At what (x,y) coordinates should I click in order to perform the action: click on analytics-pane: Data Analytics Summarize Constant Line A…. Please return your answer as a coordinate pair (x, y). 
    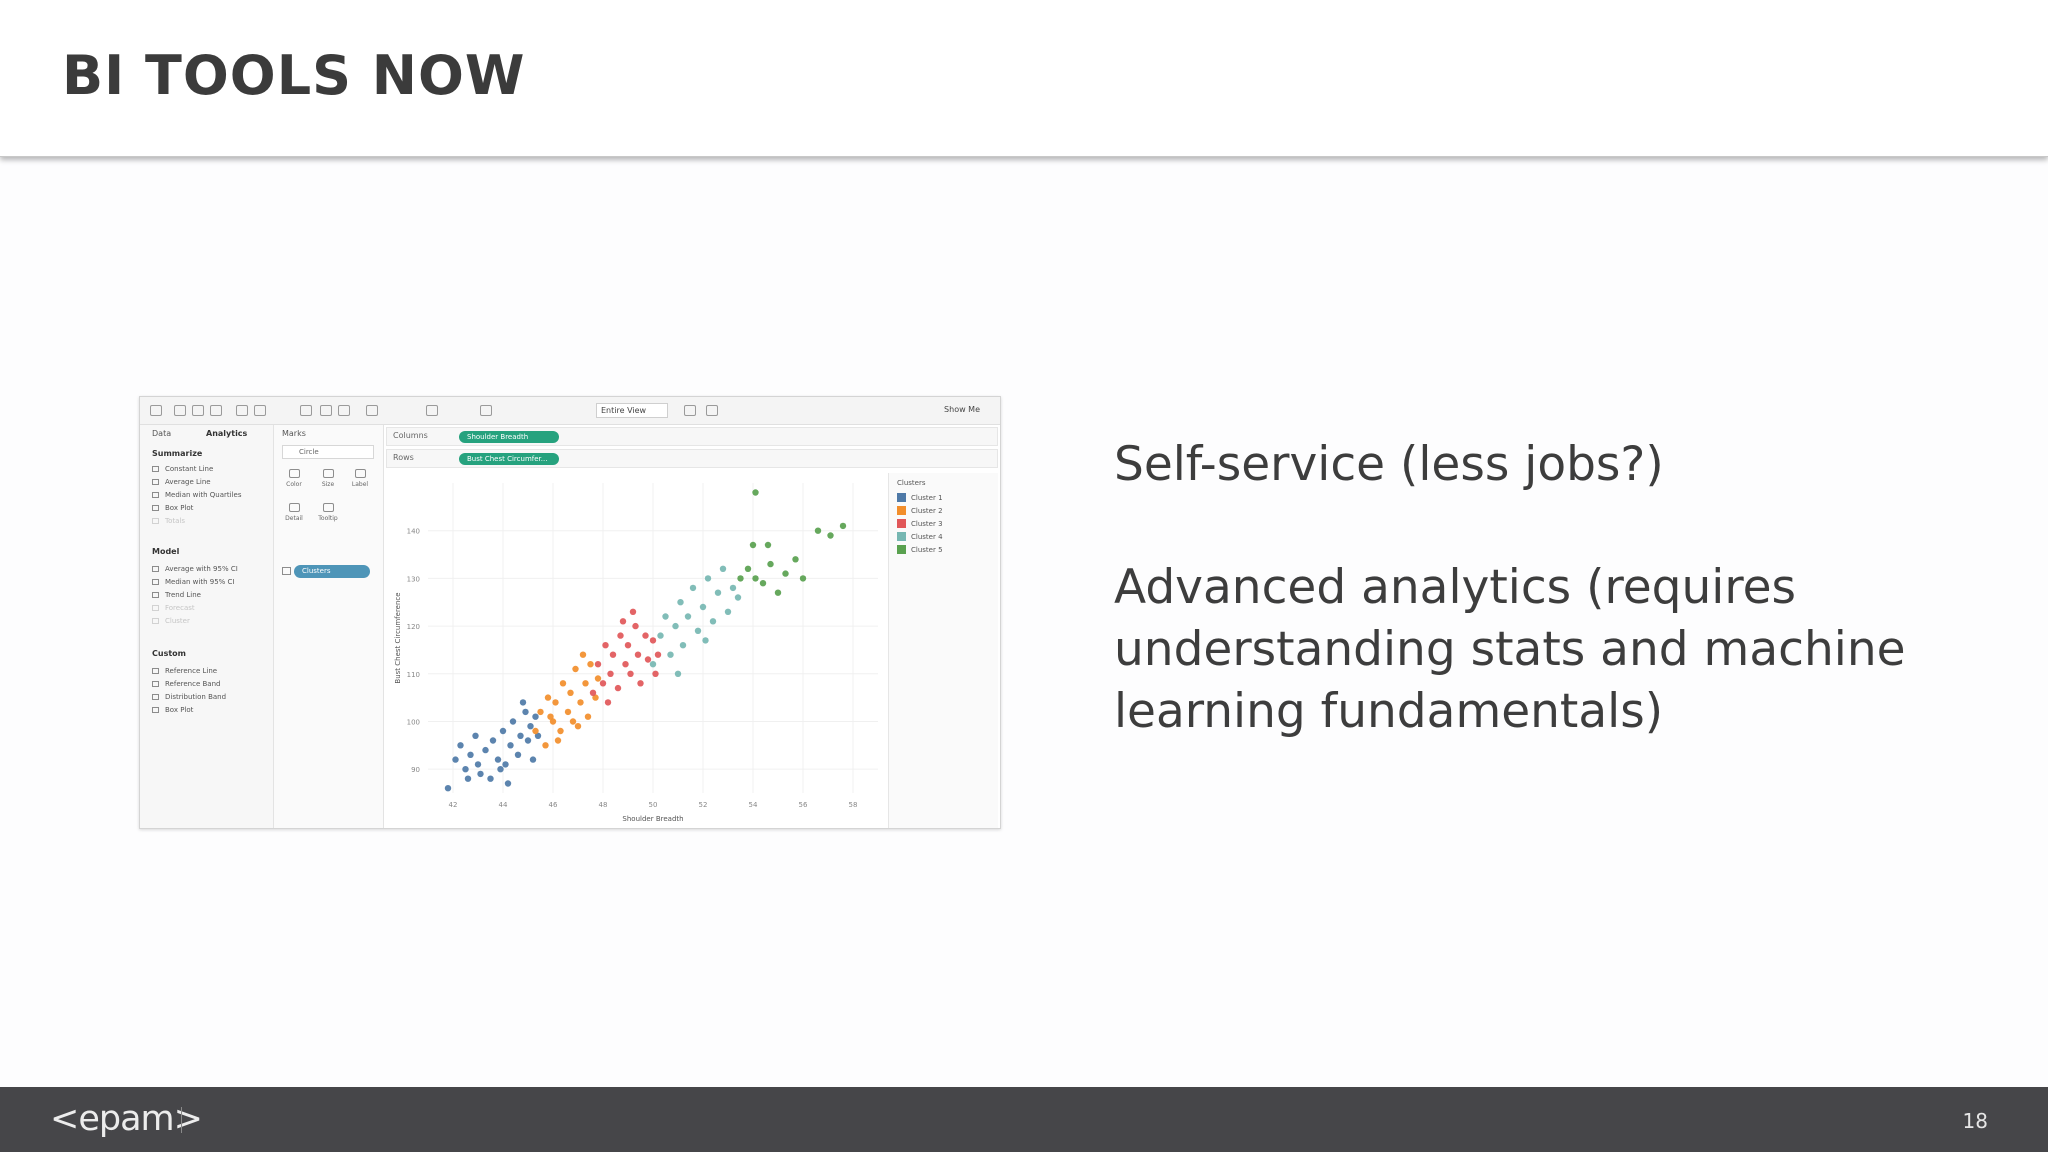
    Looking at the image, I should click on (207, 626).